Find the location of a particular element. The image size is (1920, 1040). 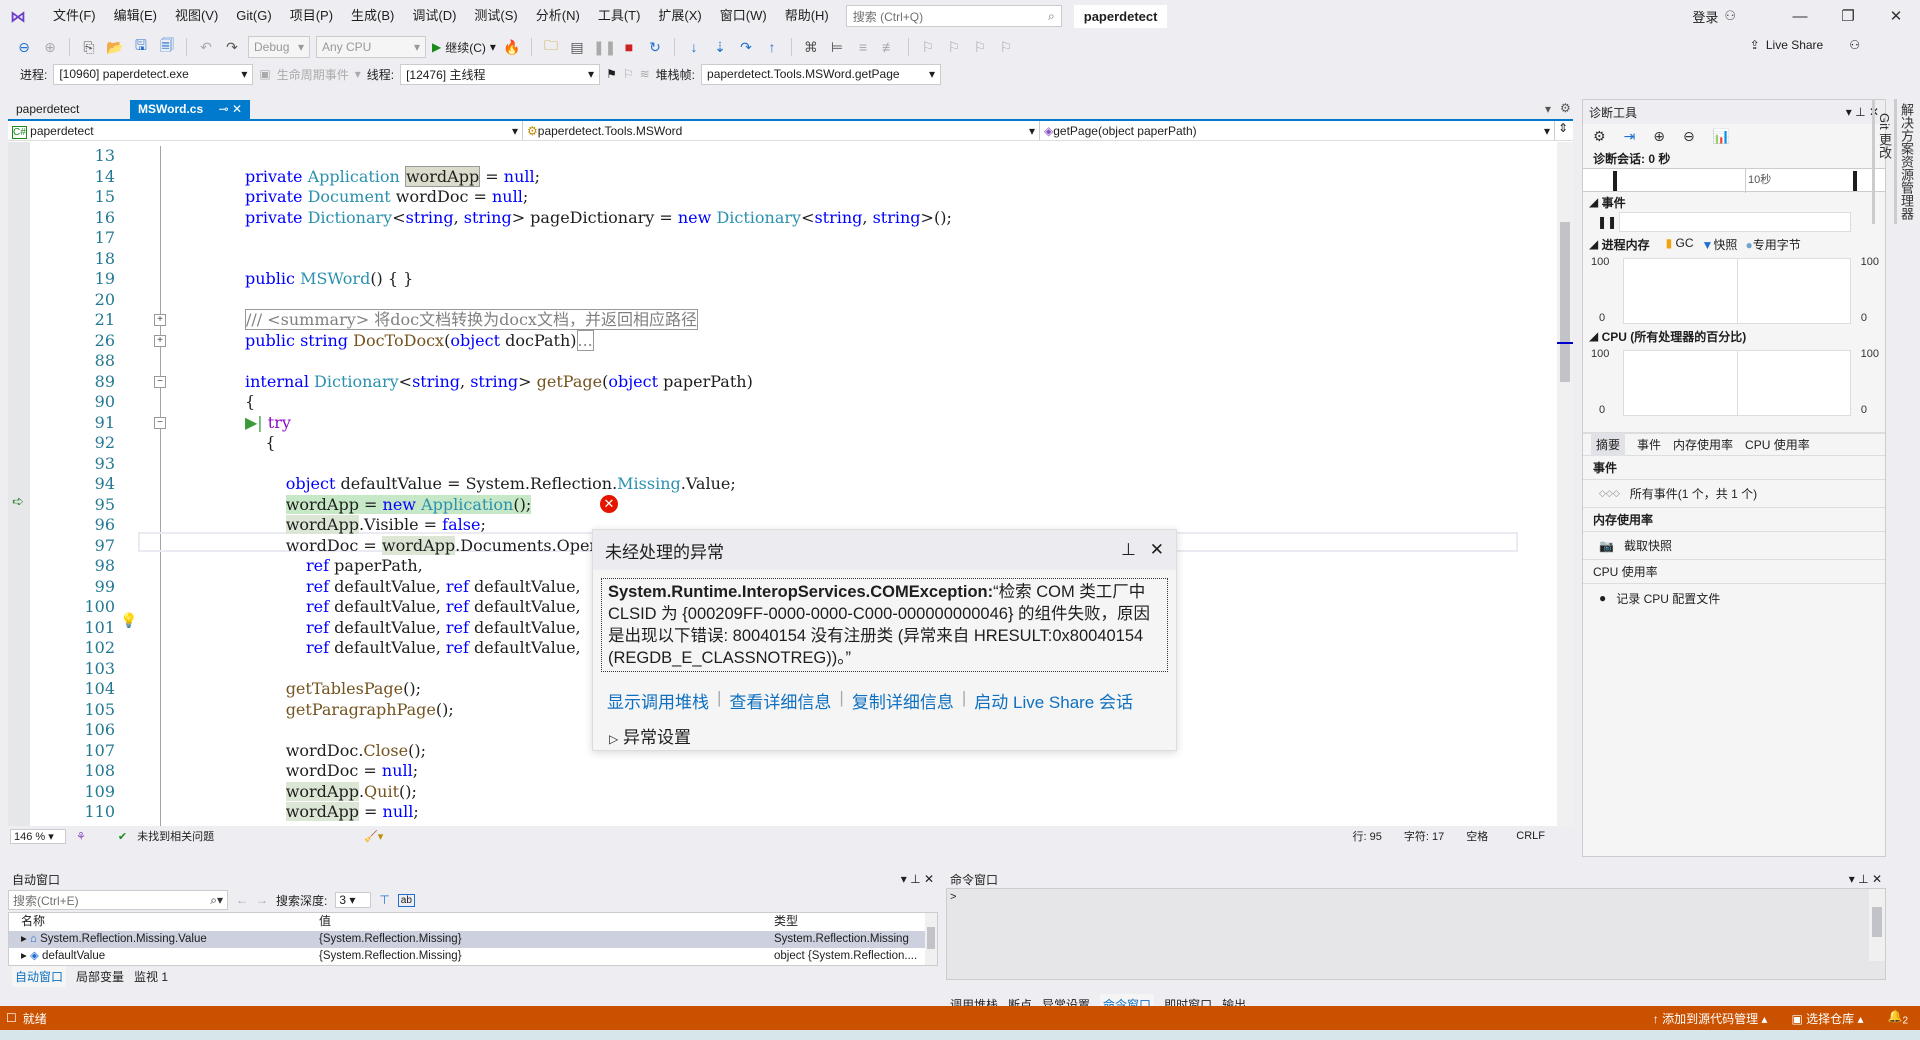

solution-explorer-tab: 解决方案资源管理器 is located at coordinates (1905, 161).